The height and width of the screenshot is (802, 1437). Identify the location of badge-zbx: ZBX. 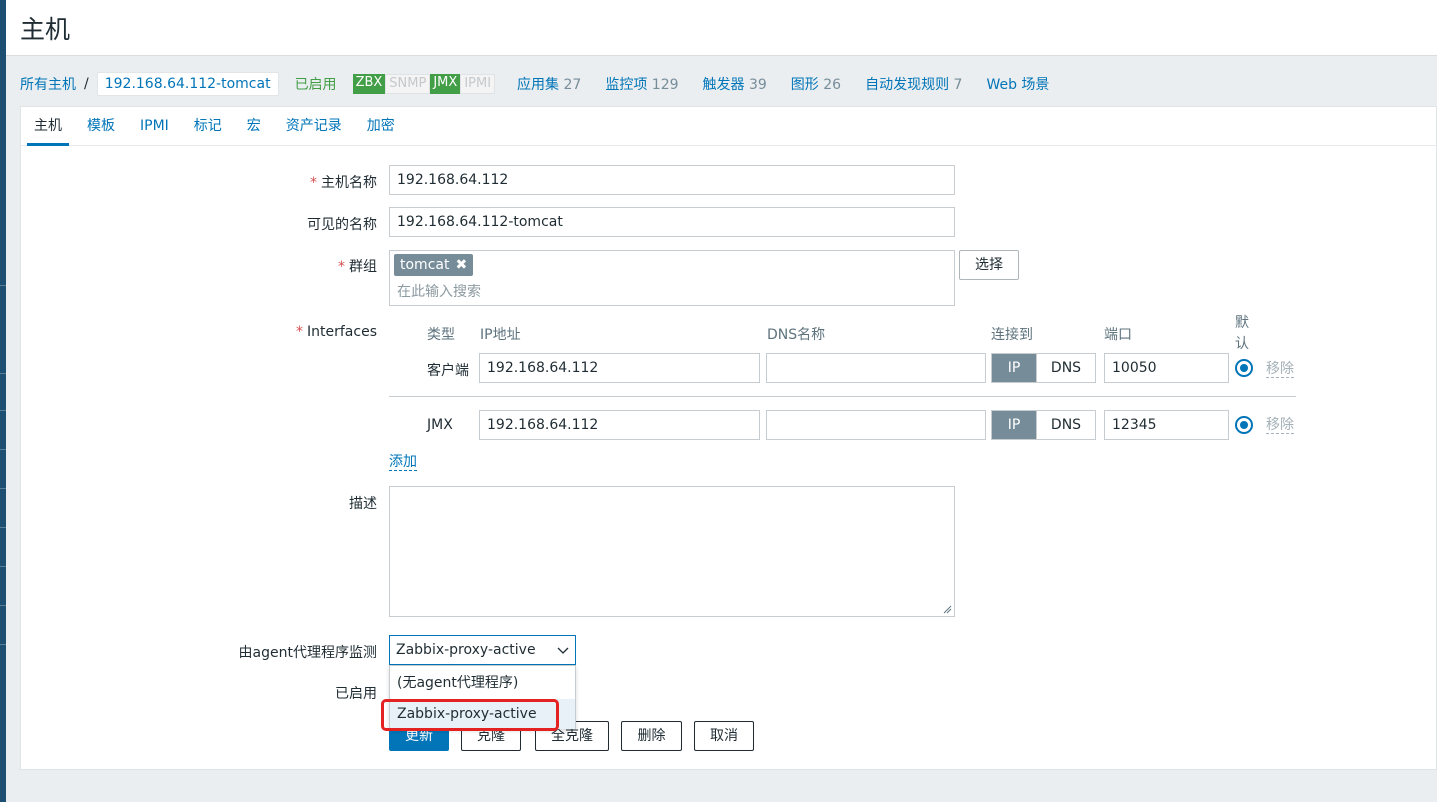
(369, 84).